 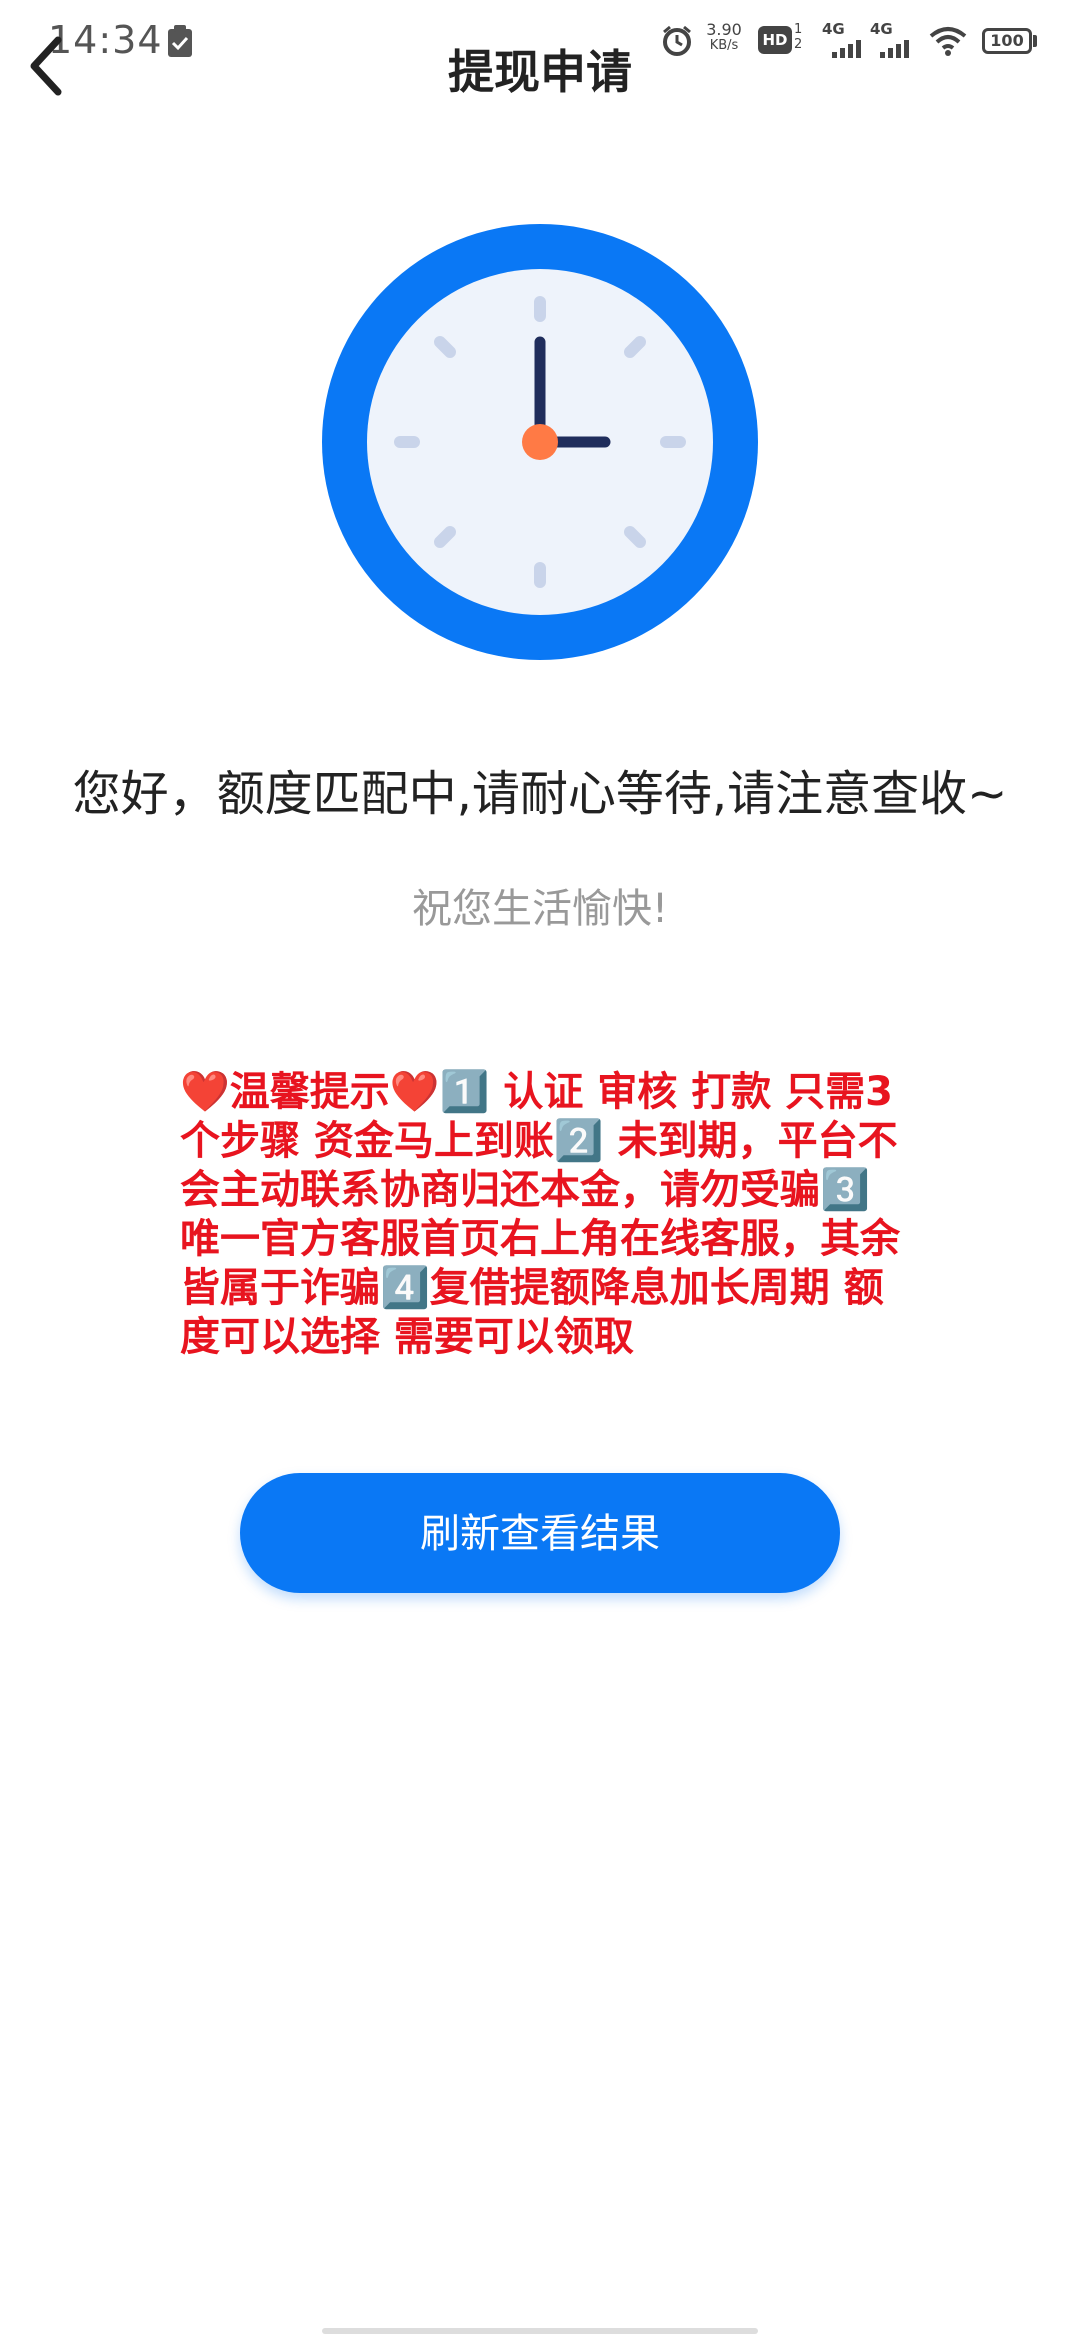 What do you see at coordinates (540, 2331) in the screenshot?
I see `home-indicator` at bounding box center [540, 2331].